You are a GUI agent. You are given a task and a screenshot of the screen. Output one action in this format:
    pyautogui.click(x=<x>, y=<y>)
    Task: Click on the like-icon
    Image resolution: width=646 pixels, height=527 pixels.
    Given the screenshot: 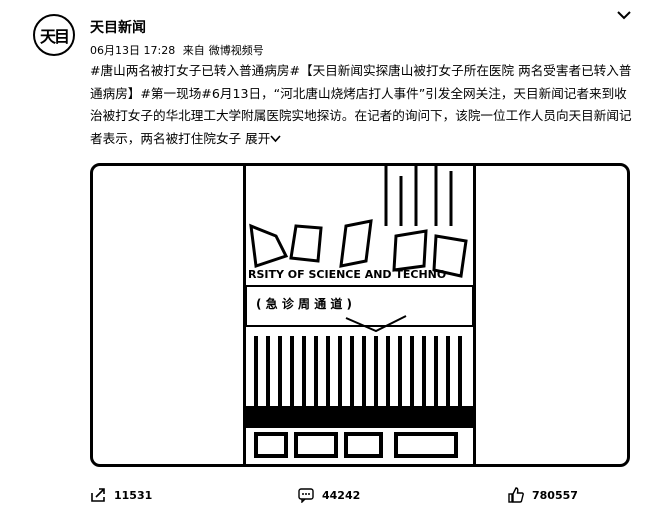 What is the action you would take?
    pyautogui.click(x=516, y=495)
    